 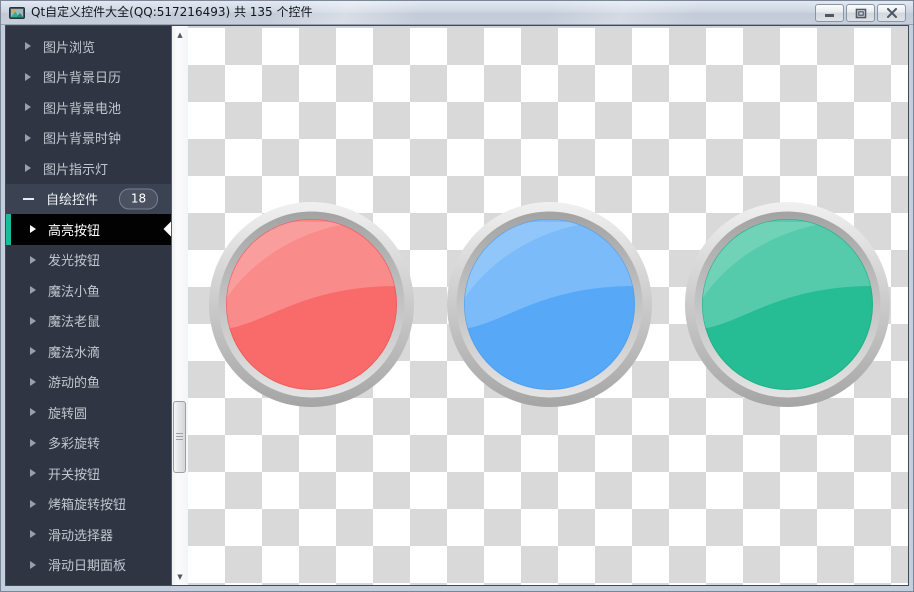 I want to click on scrollbar-grip-icon, so click(x=179, y=437).